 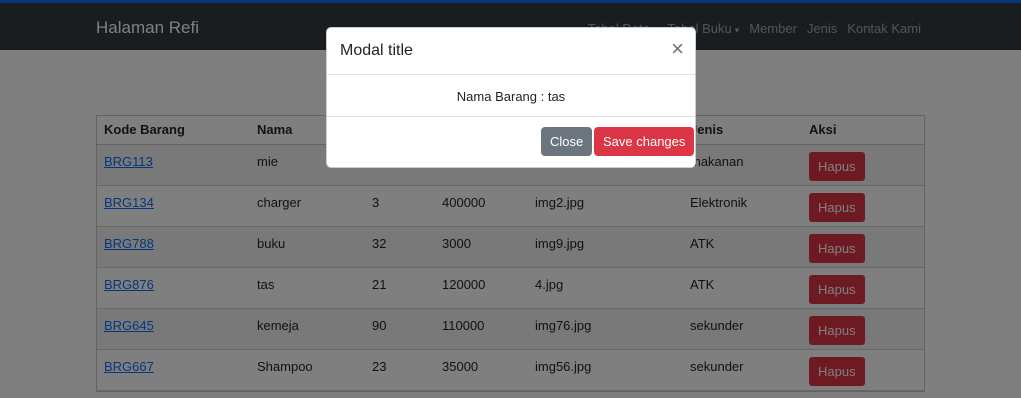 What do you see at coordinates (644, 141) in the screenshot?
I see `save-changes-button: Save changes` at bounding box center [644, 141].